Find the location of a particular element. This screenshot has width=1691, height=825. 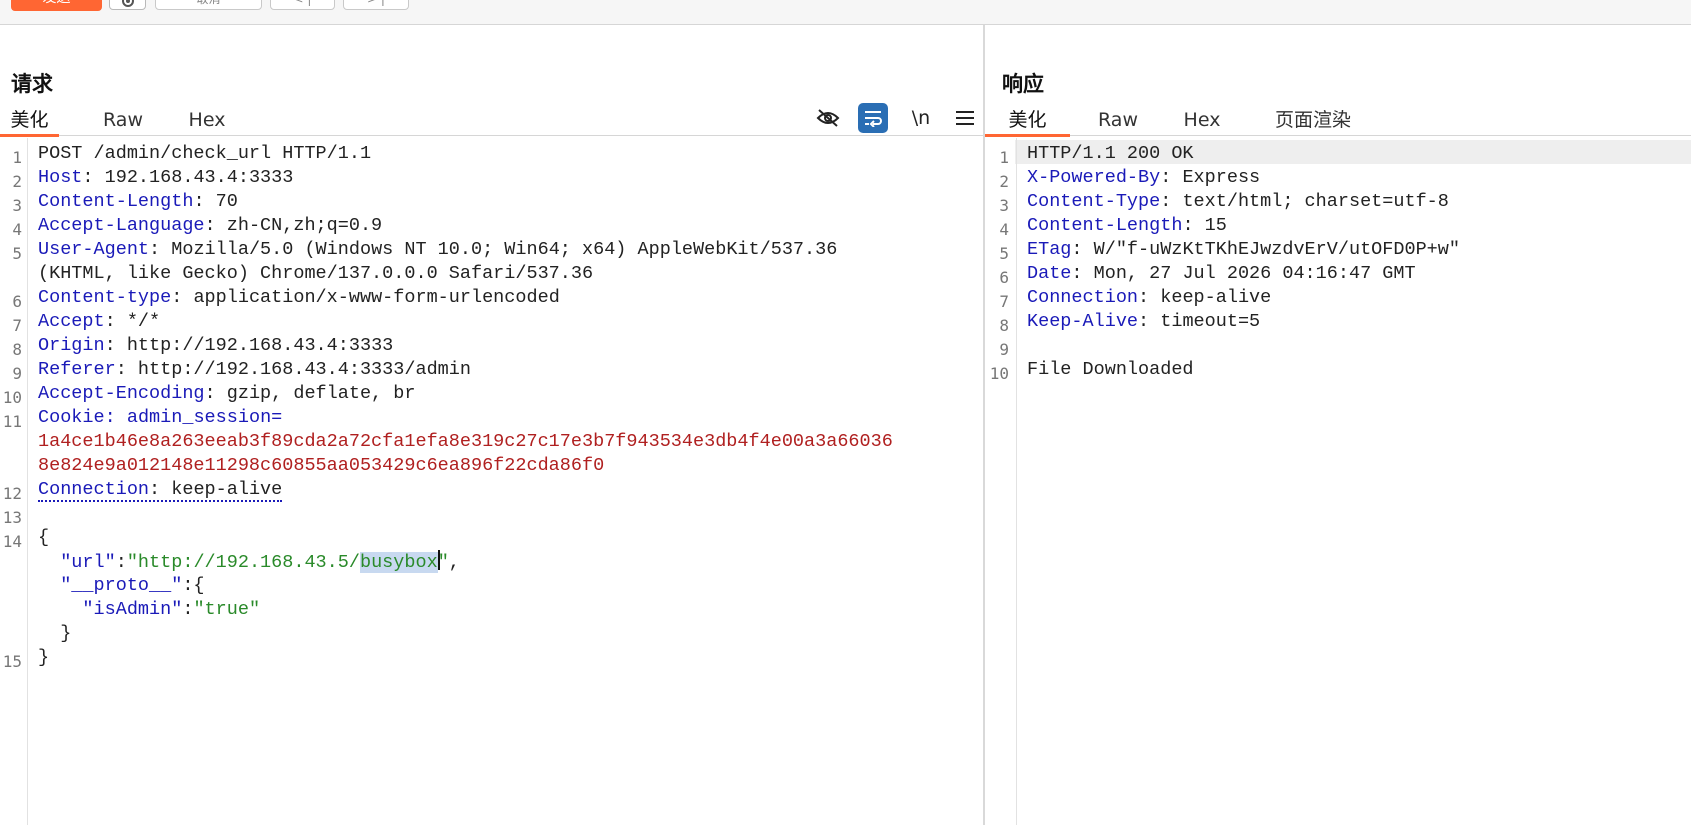

json-key: "__proto__" is located at coordinates (110, 585).